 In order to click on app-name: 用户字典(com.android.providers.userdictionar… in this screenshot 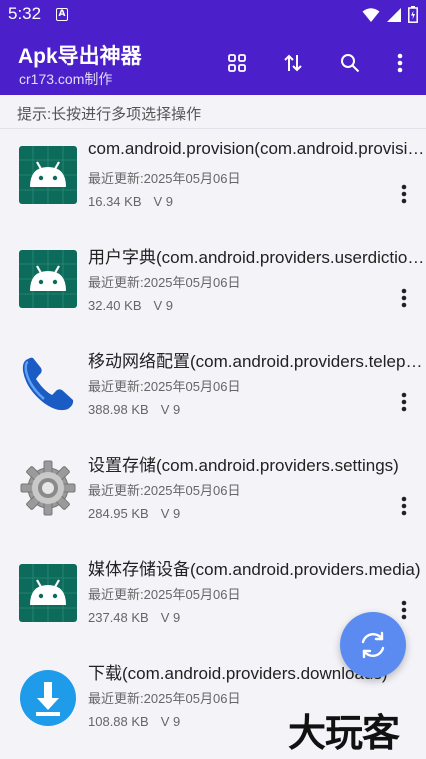, I will do `click(257, 257)`.